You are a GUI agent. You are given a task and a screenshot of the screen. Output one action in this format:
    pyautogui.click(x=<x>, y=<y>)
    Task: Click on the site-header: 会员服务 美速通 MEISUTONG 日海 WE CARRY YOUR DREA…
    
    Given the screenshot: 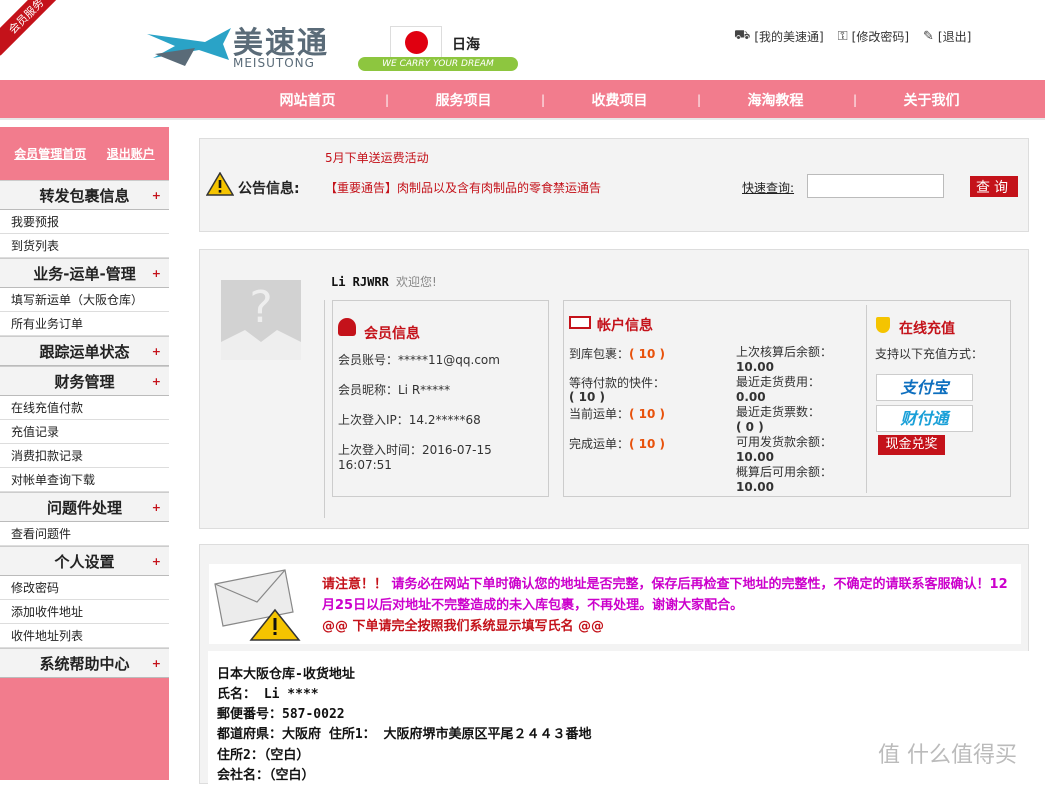 What is the action you would take?
    pyautogui.click(x=522, y=40)
    